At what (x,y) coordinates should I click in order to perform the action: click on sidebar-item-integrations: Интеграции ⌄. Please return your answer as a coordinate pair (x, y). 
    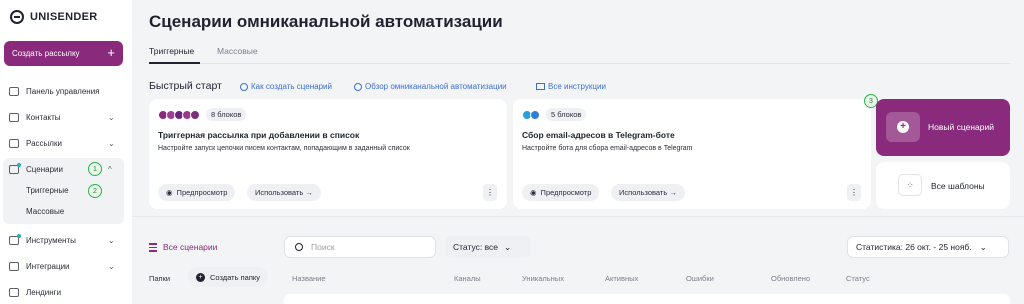
    Looking at the image, I should click on (66, 266).